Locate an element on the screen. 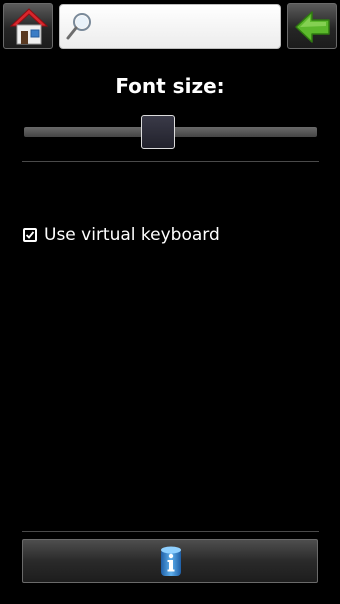 The height and width of the screenshot is (604, 340). home-icon is located at coordinates (29, 26).